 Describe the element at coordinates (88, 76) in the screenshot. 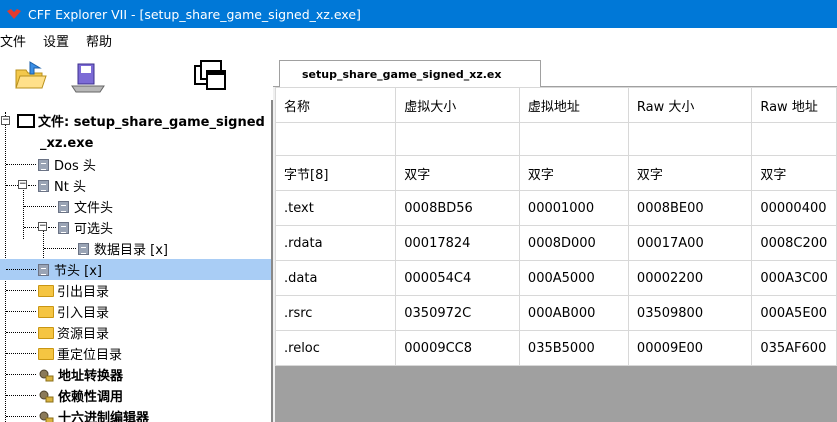

I see `save-icon` at that location.